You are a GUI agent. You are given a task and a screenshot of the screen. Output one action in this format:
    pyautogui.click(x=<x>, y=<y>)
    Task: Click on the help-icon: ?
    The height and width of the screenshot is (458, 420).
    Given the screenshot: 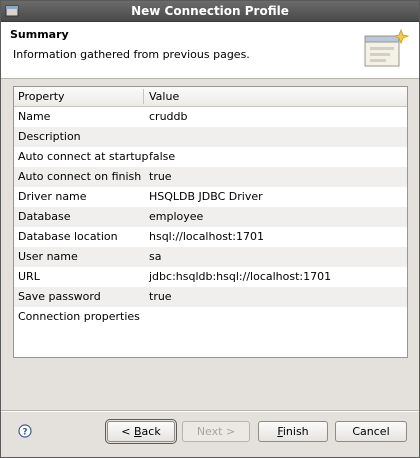 What is the action you would take?
    pyautogui.click(x=25, y=431)
    